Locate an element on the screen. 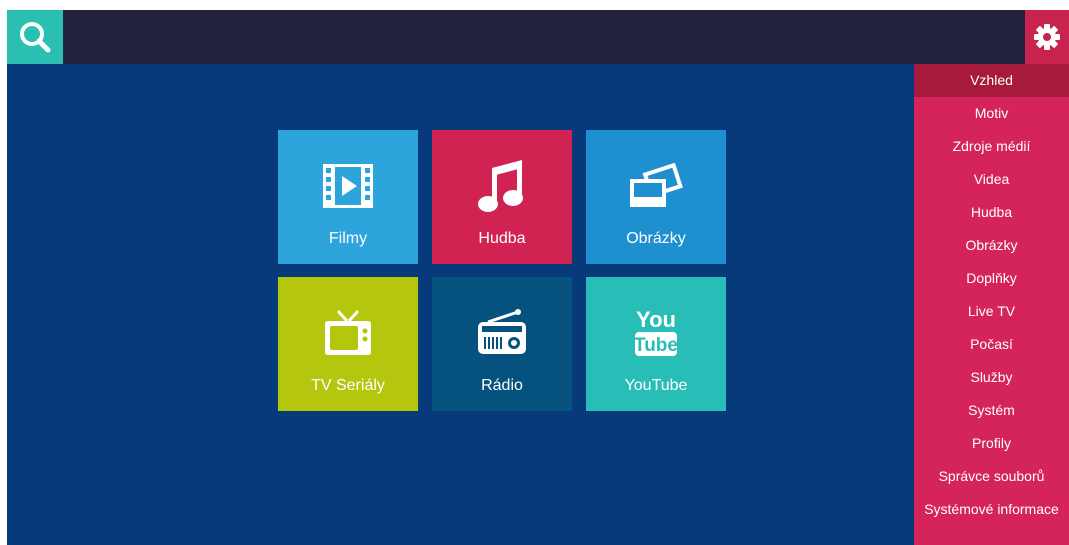  tile-youtube: You Tube YouTube is located at coordinates (656, 344).